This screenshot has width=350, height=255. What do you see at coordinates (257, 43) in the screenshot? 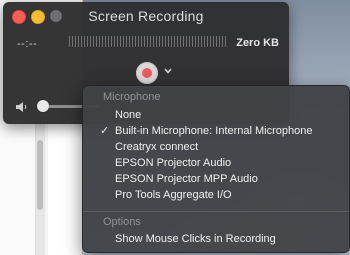
I see `file-size: Zero KB` at bounding box center [257, 43].